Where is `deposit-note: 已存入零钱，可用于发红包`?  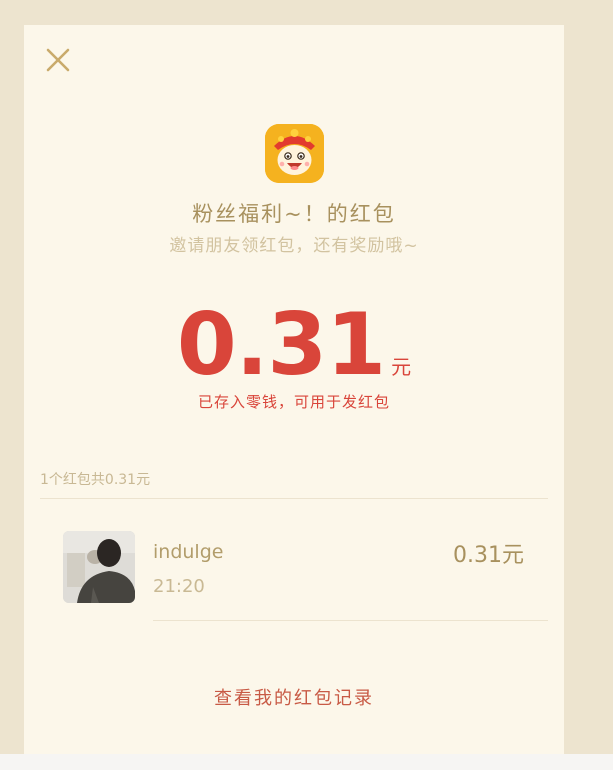 deposit-note: 已存入零钱，可用于发红包 is located at coordinates (293, 402).